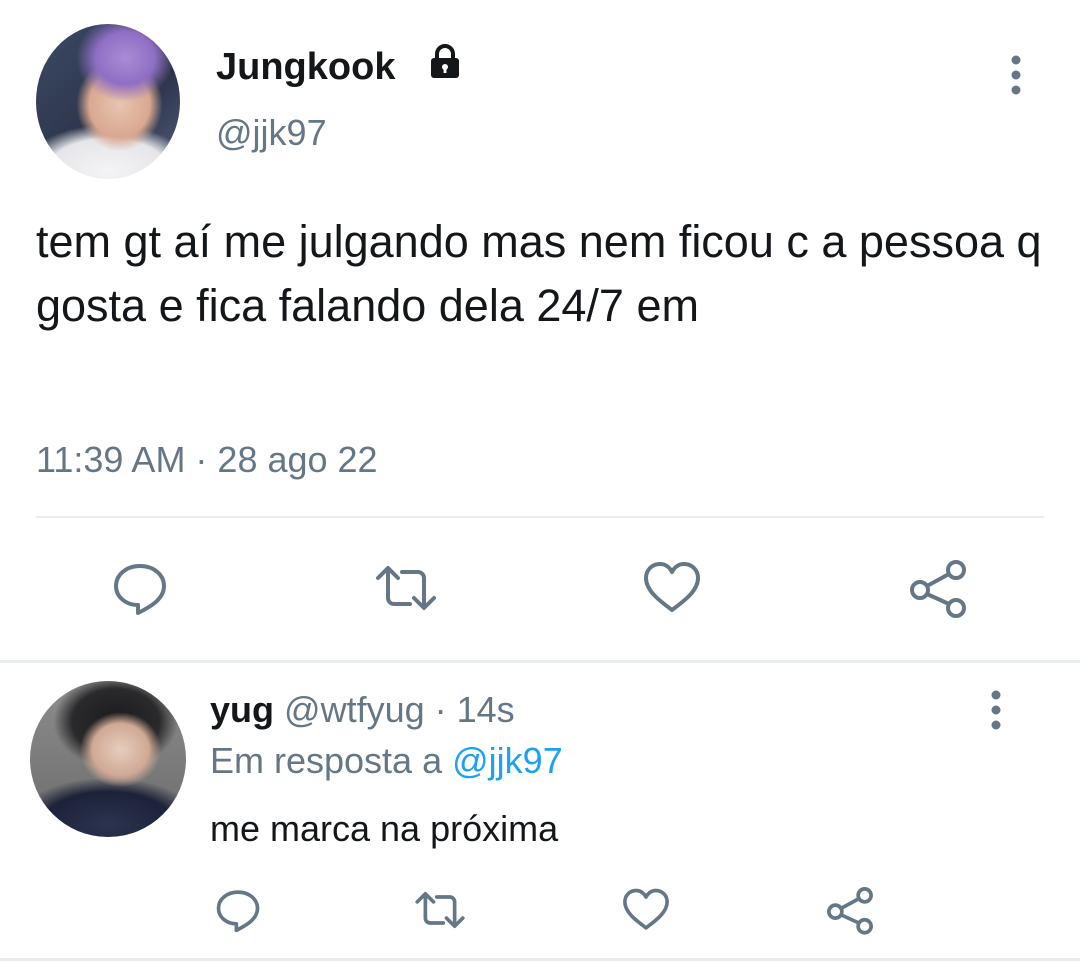 This screenshot has width=1080, height=963. I want to click on retweet-icon, so click(406, 588).